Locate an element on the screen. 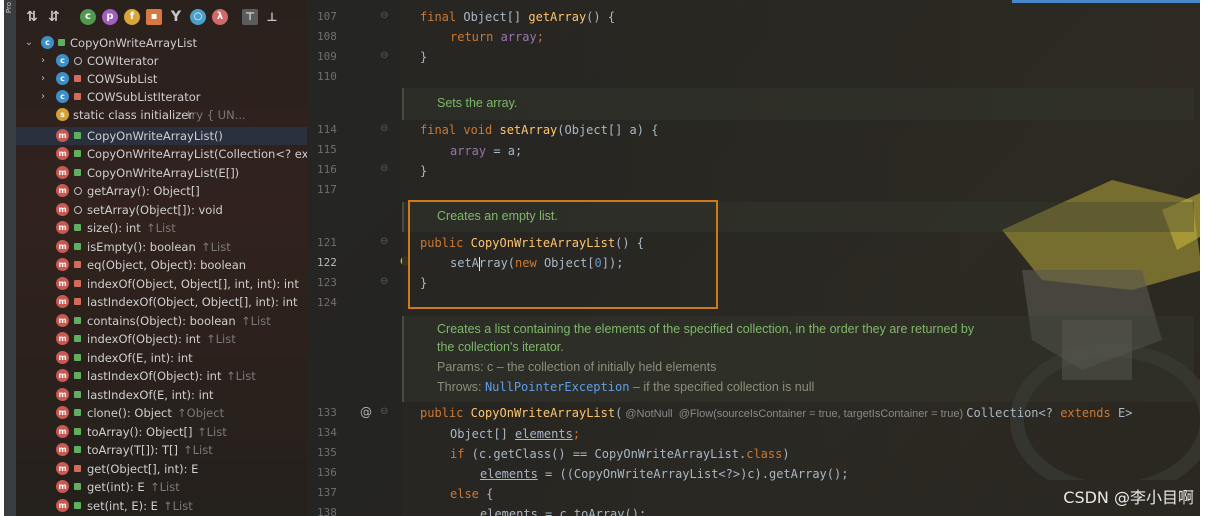  line-number: 136 is located at coordinates (337, 472).